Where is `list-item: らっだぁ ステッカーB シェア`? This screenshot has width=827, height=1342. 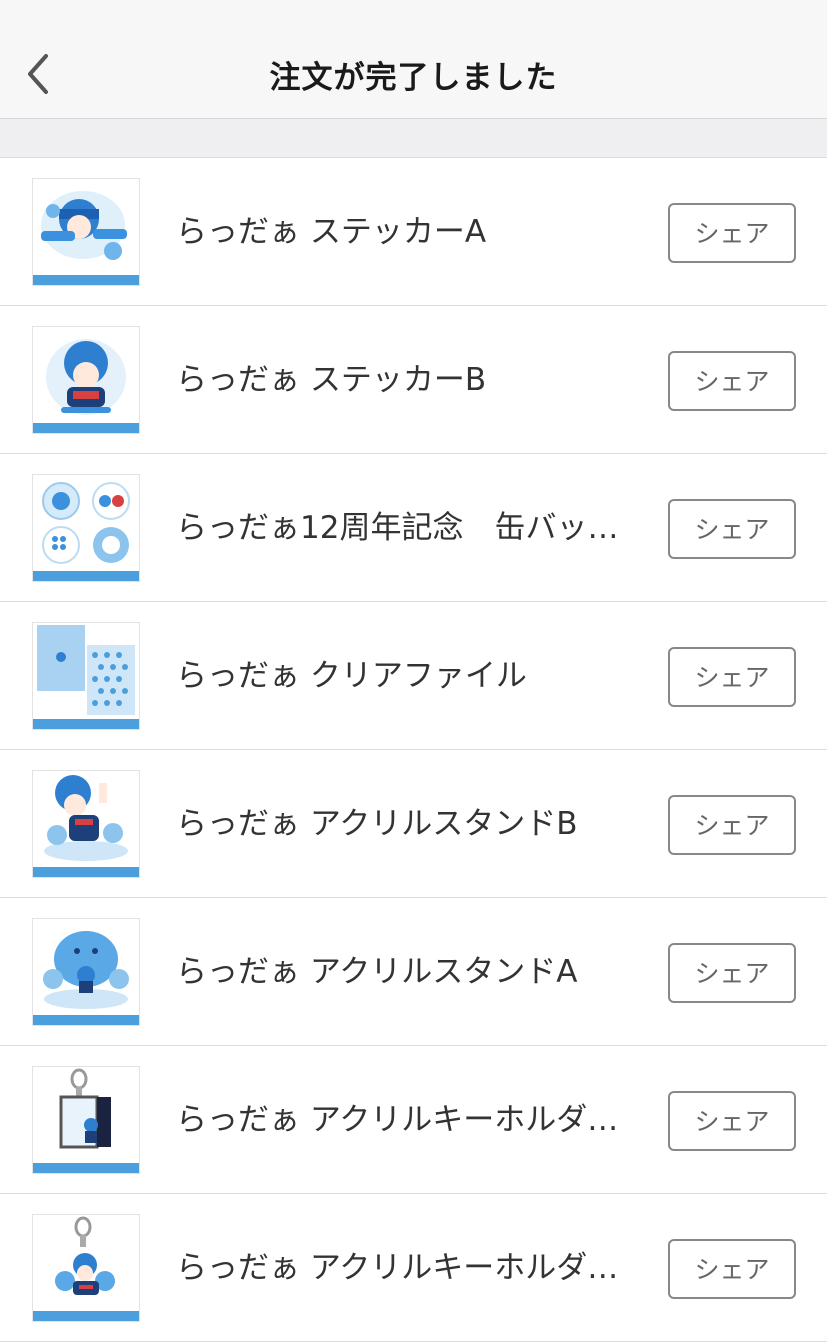 list-item: らっだぁ ステッカーB シェア is located at coordinates (413, 380).